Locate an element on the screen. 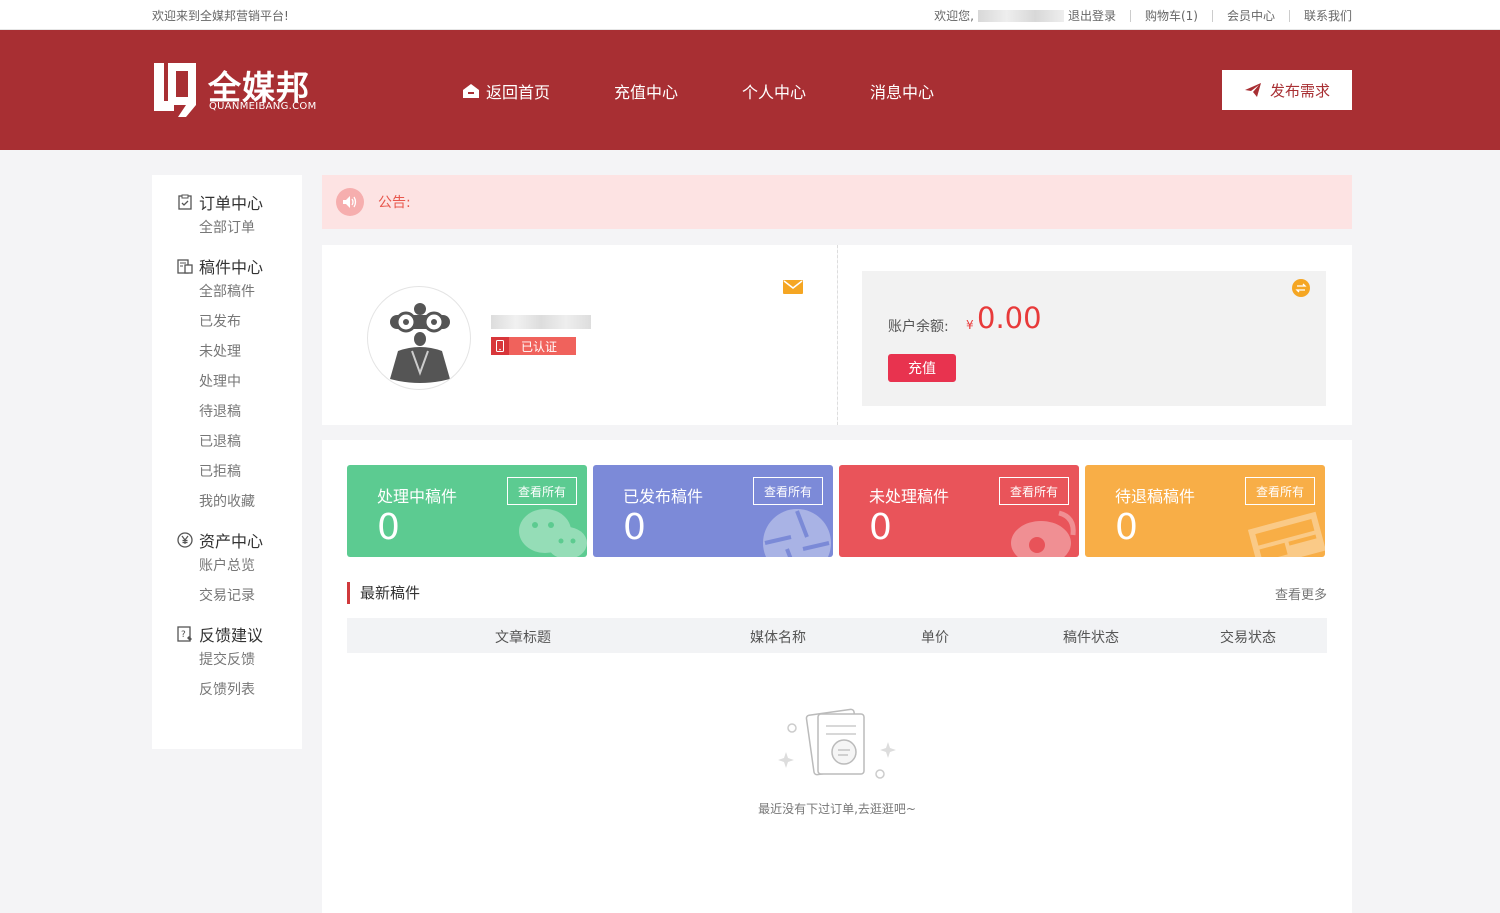 The width and height of the screenshot is (1500, 913). profile-card: 已认证 is located at coordinates (579, 335).